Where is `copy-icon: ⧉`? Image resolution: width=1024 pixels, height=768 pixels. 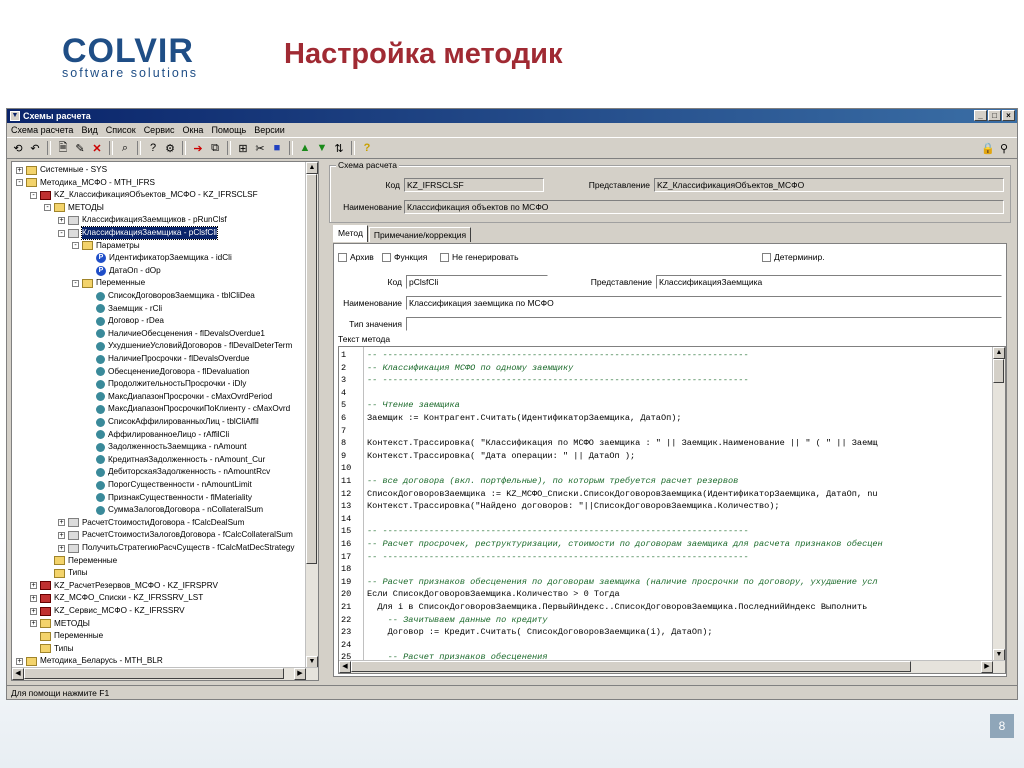 copy-icon: ⧉ is located at coordinates (215, 148).